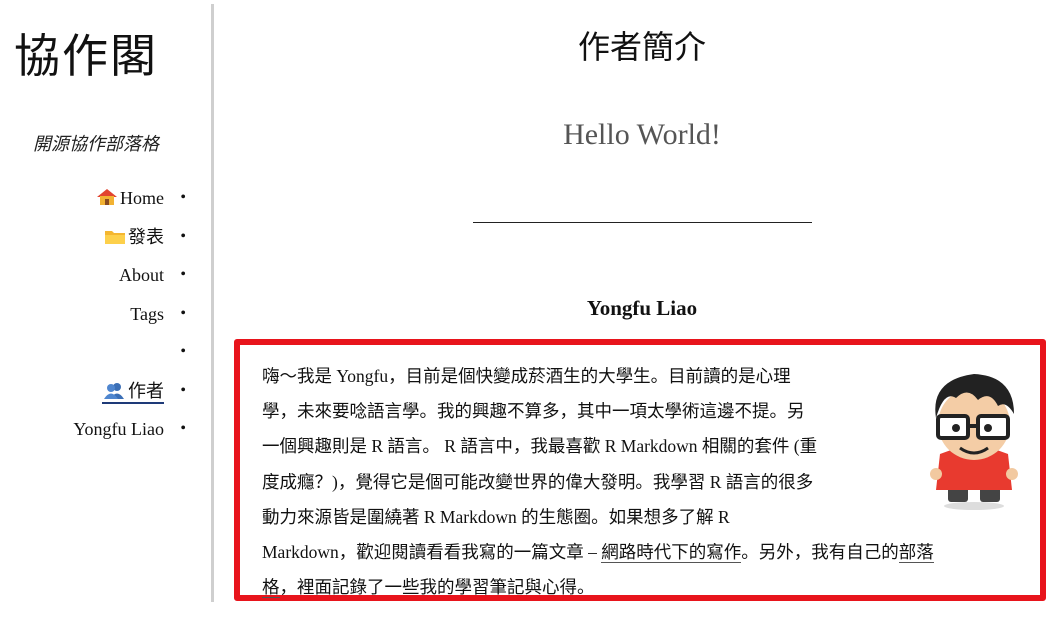 Image resolution: width=1057 pixels, height=617 pixels. What do you see at coordinates (129, 359) in the screenshot?
I see `nav-item-empty` at bounding box center [129, 359].